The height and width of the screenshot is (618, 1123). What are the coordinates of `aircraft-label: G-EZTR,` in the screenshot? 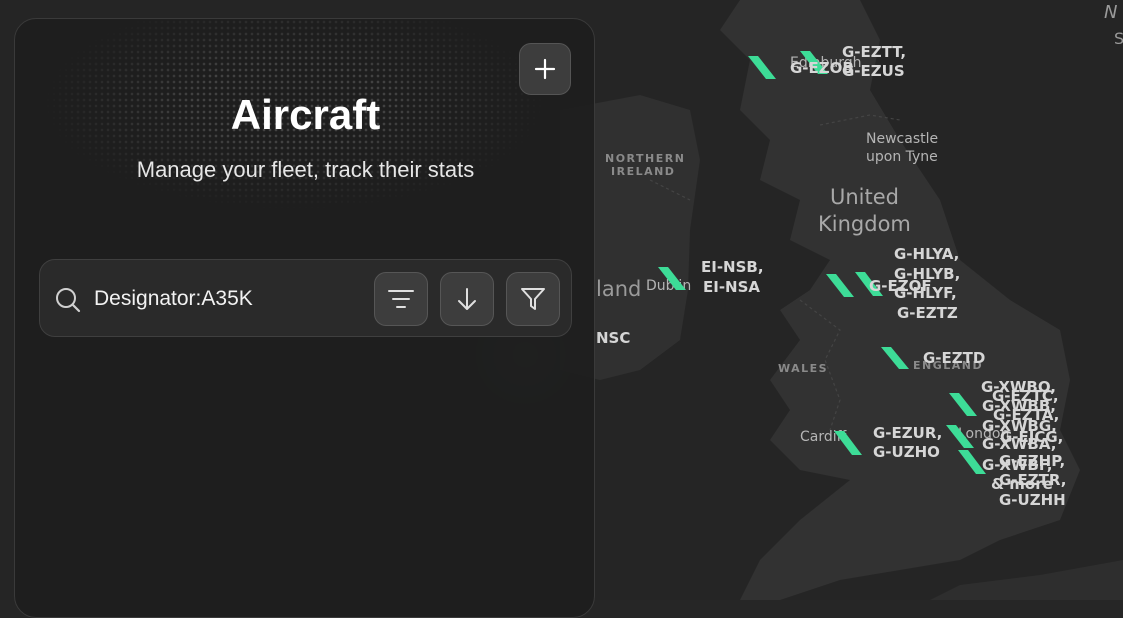 It's located at (1032, 480).